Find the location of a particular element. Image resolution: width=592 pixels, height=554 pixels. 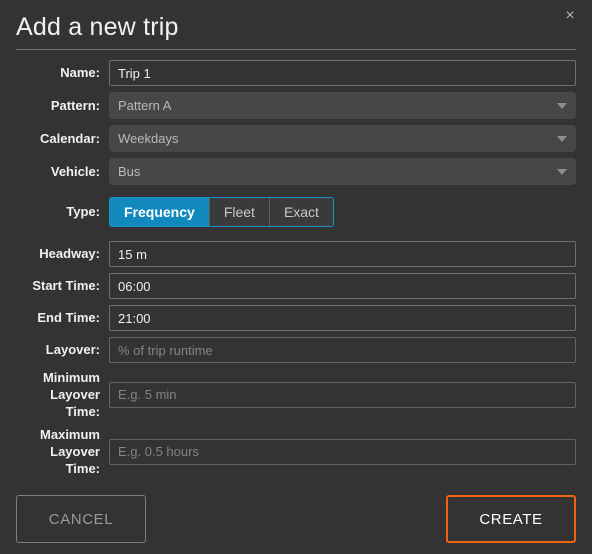

field-minimum-layover-time is located at coordinates (342, 394).